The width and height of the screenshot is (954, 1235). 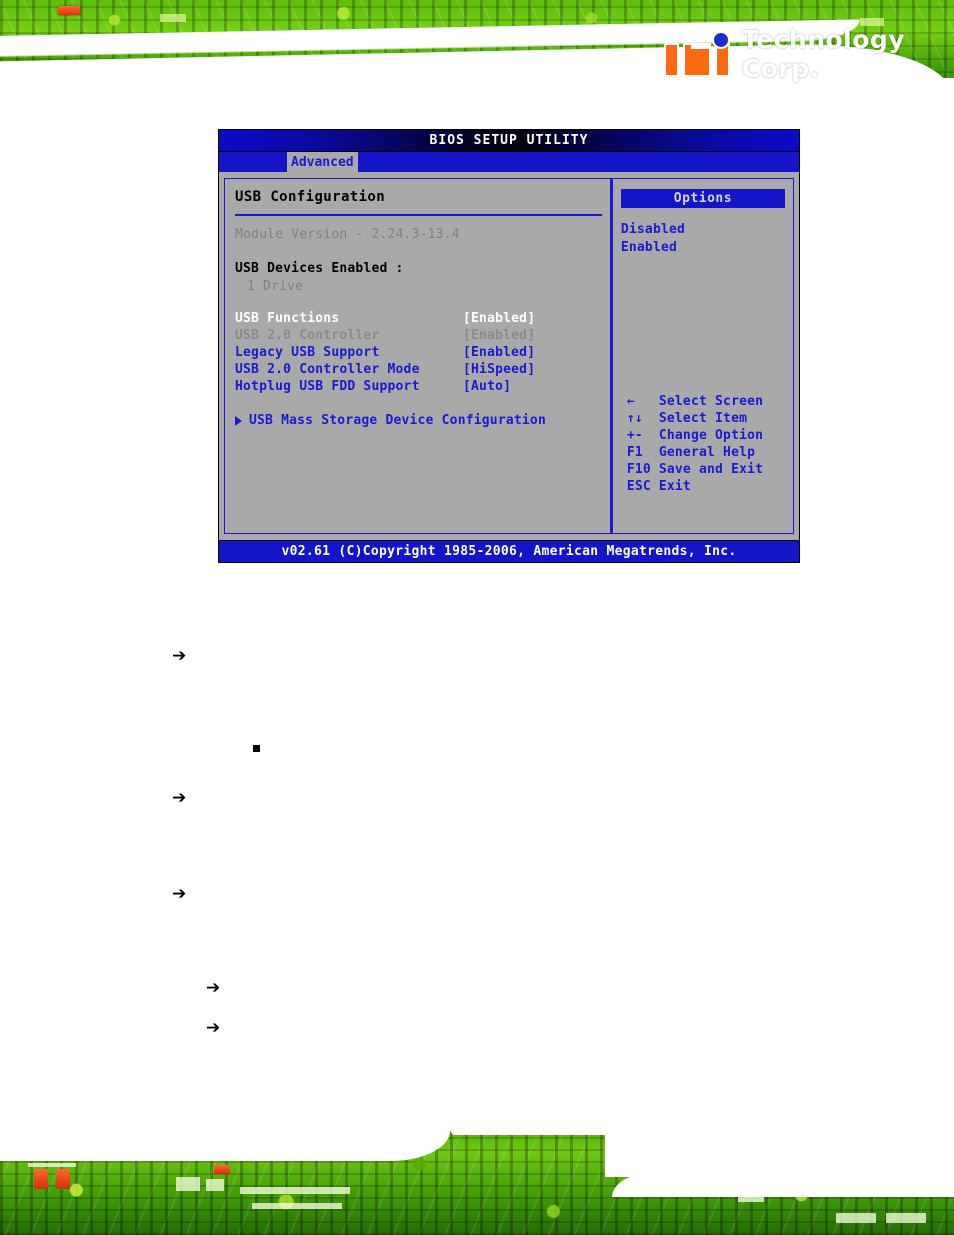 What do you see at coordinates (418, 278) in the screenshot?
I see `usb-devices-enabled-block: USB Devices Enabled : 1 Drive` at bounding box center [418, 278].